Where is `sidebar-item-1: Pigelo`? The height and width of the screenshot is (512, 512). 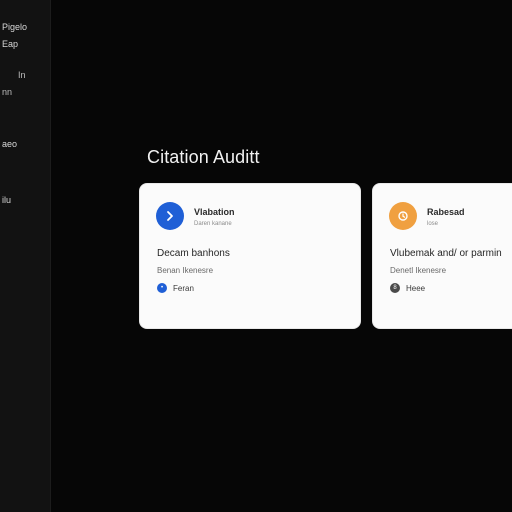
sidebar-item-1: Pigelo is located at coordinates (25, 27).